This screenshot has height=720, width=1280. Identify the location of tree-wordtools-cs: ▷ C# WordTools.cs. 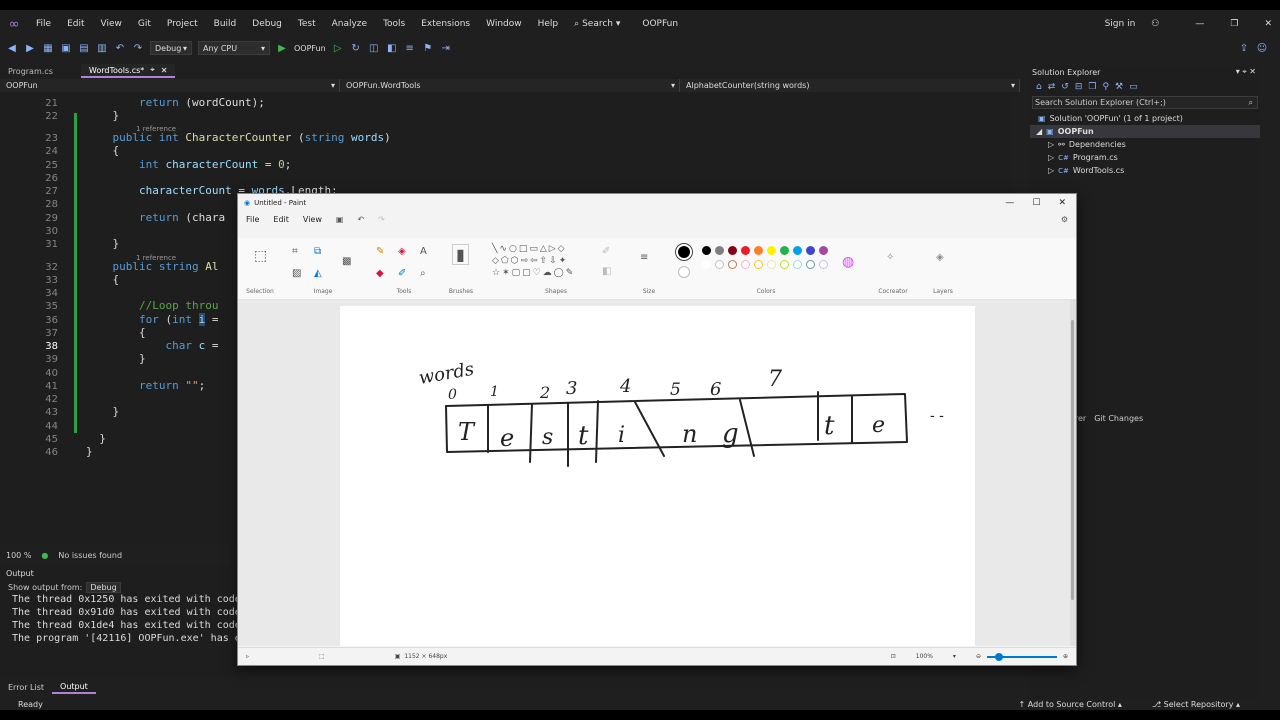
(1145, 170).